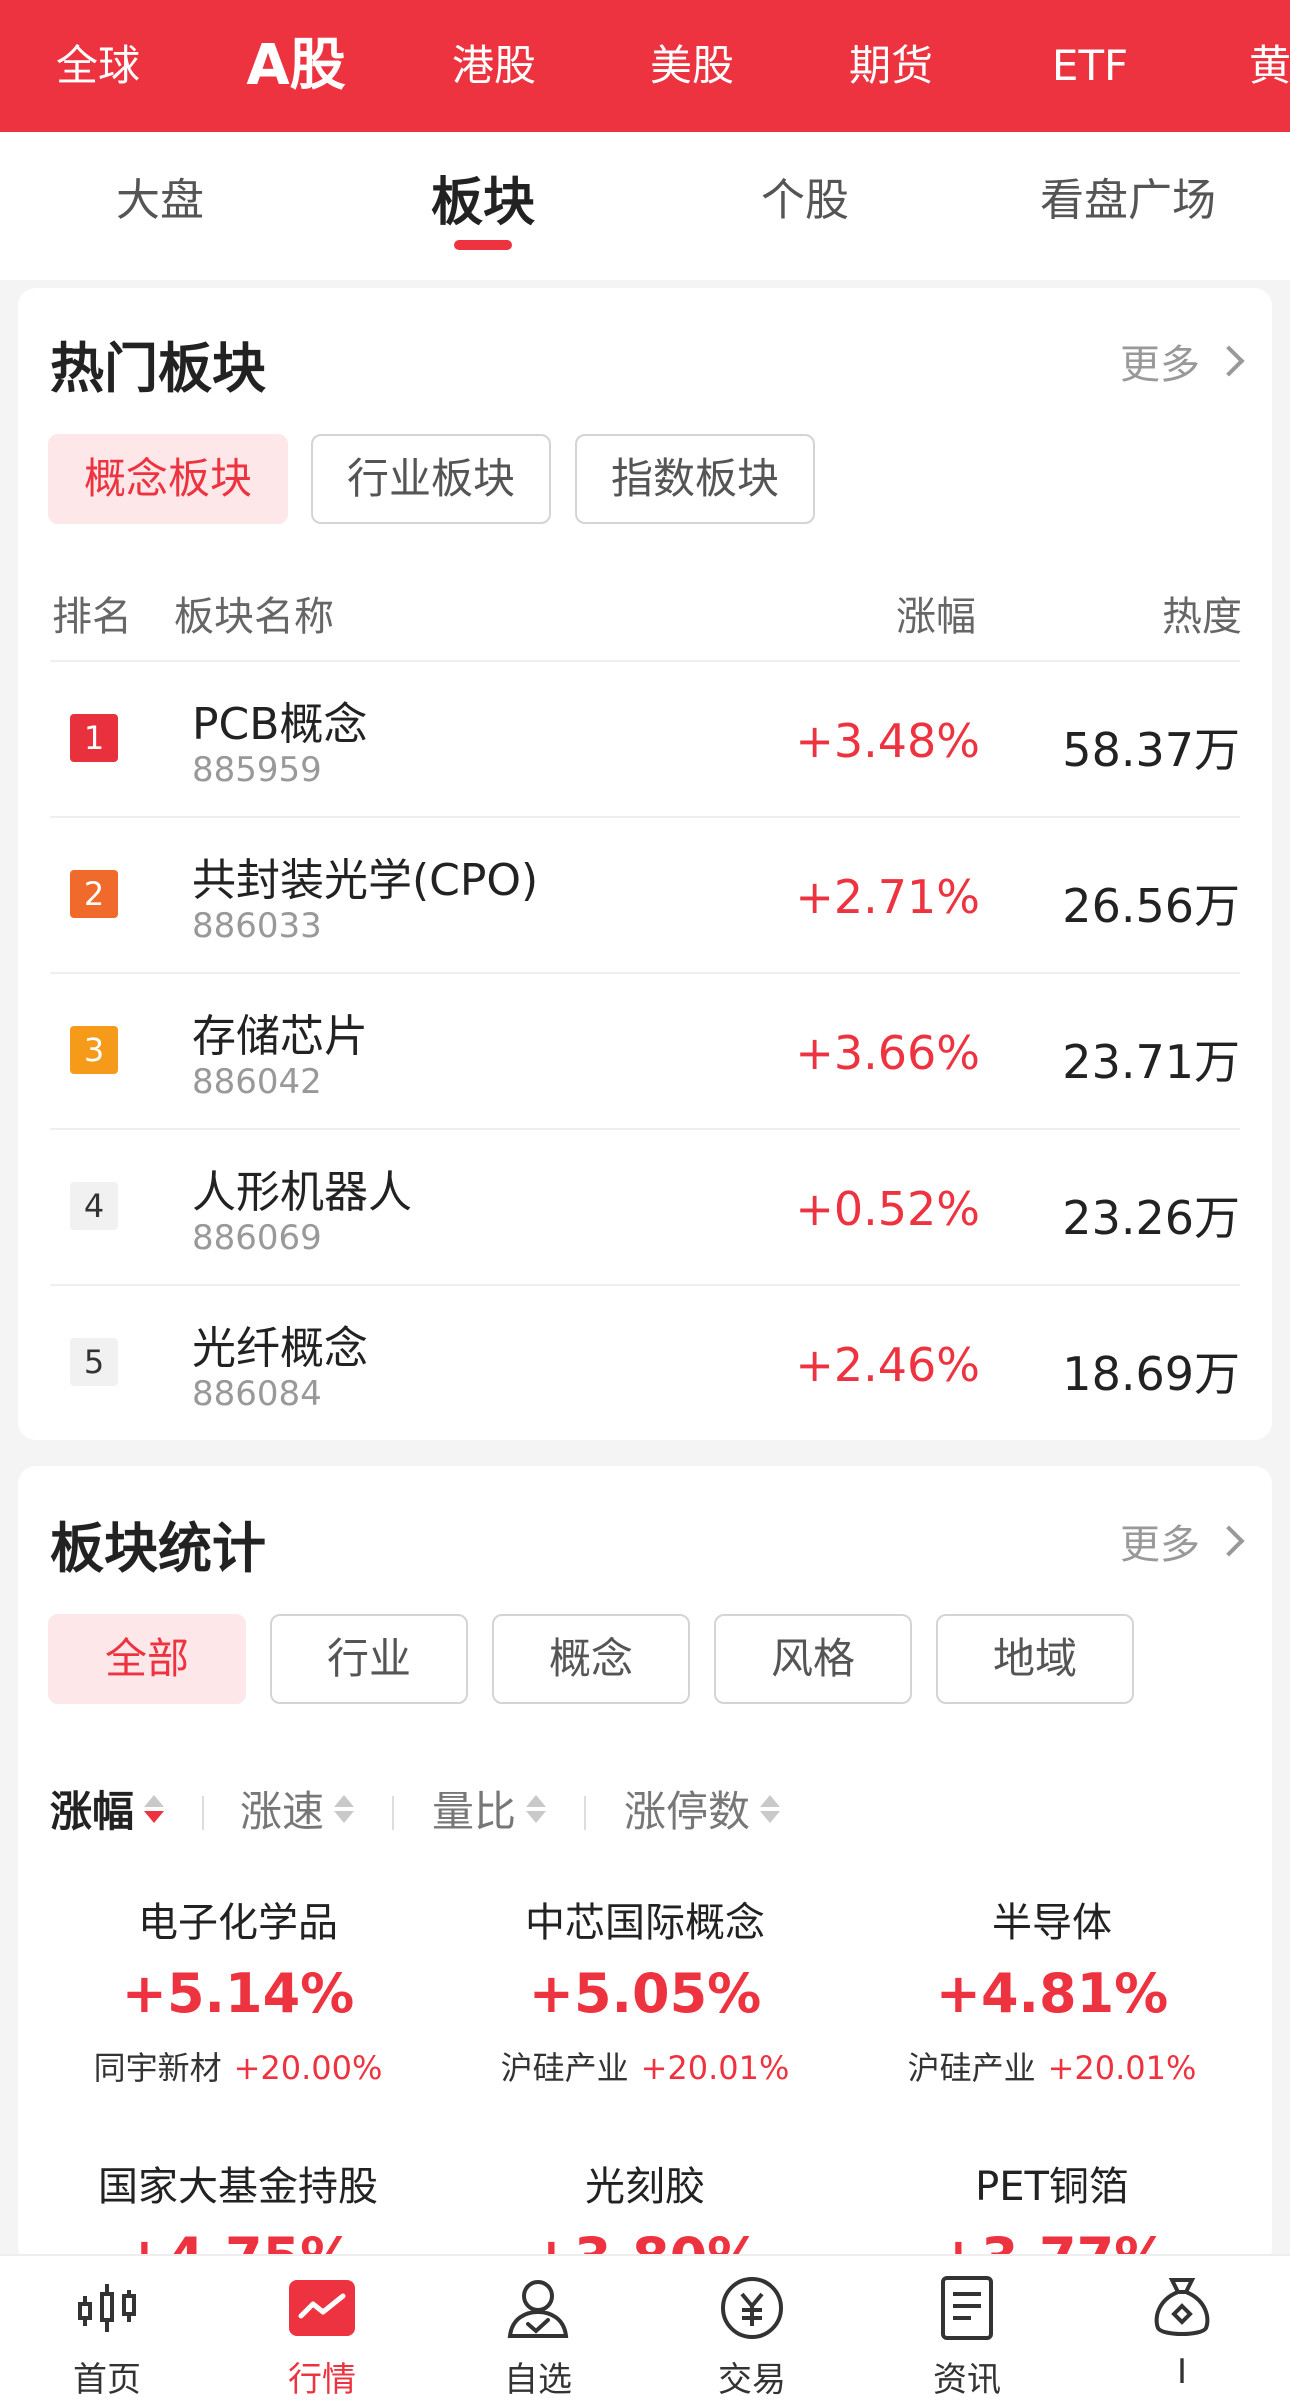  Describe the element at coordinates (645, 894) in the screenshot. I see `table-row: 2 共封装光学(CPO) 886033 +2.71% 26.56万` at that location.